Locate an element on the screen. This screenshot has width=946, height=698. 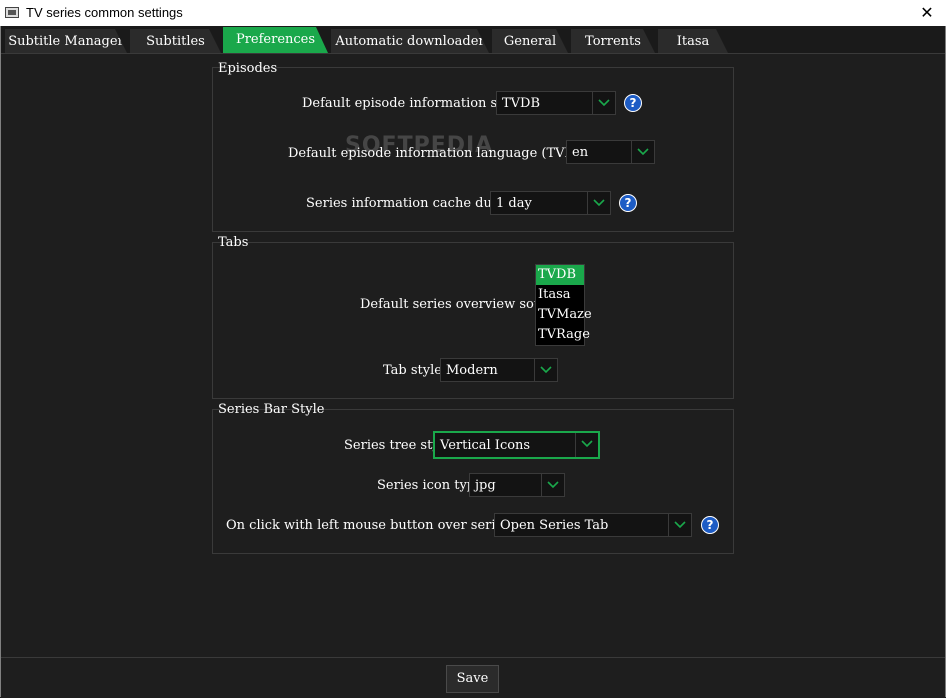
tab-subtitle-manager: Subtitle Manager is located at coordinates (66, 41).